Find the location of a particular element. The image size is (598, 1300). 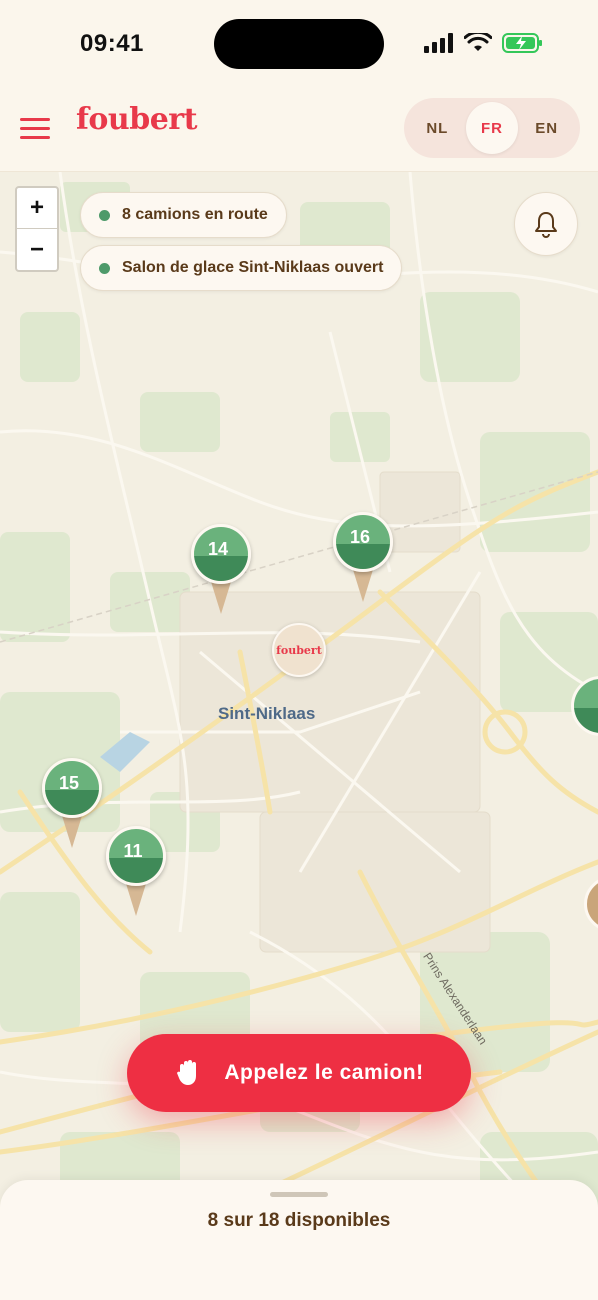

hand-icon is located at coordinates (187, 1072).